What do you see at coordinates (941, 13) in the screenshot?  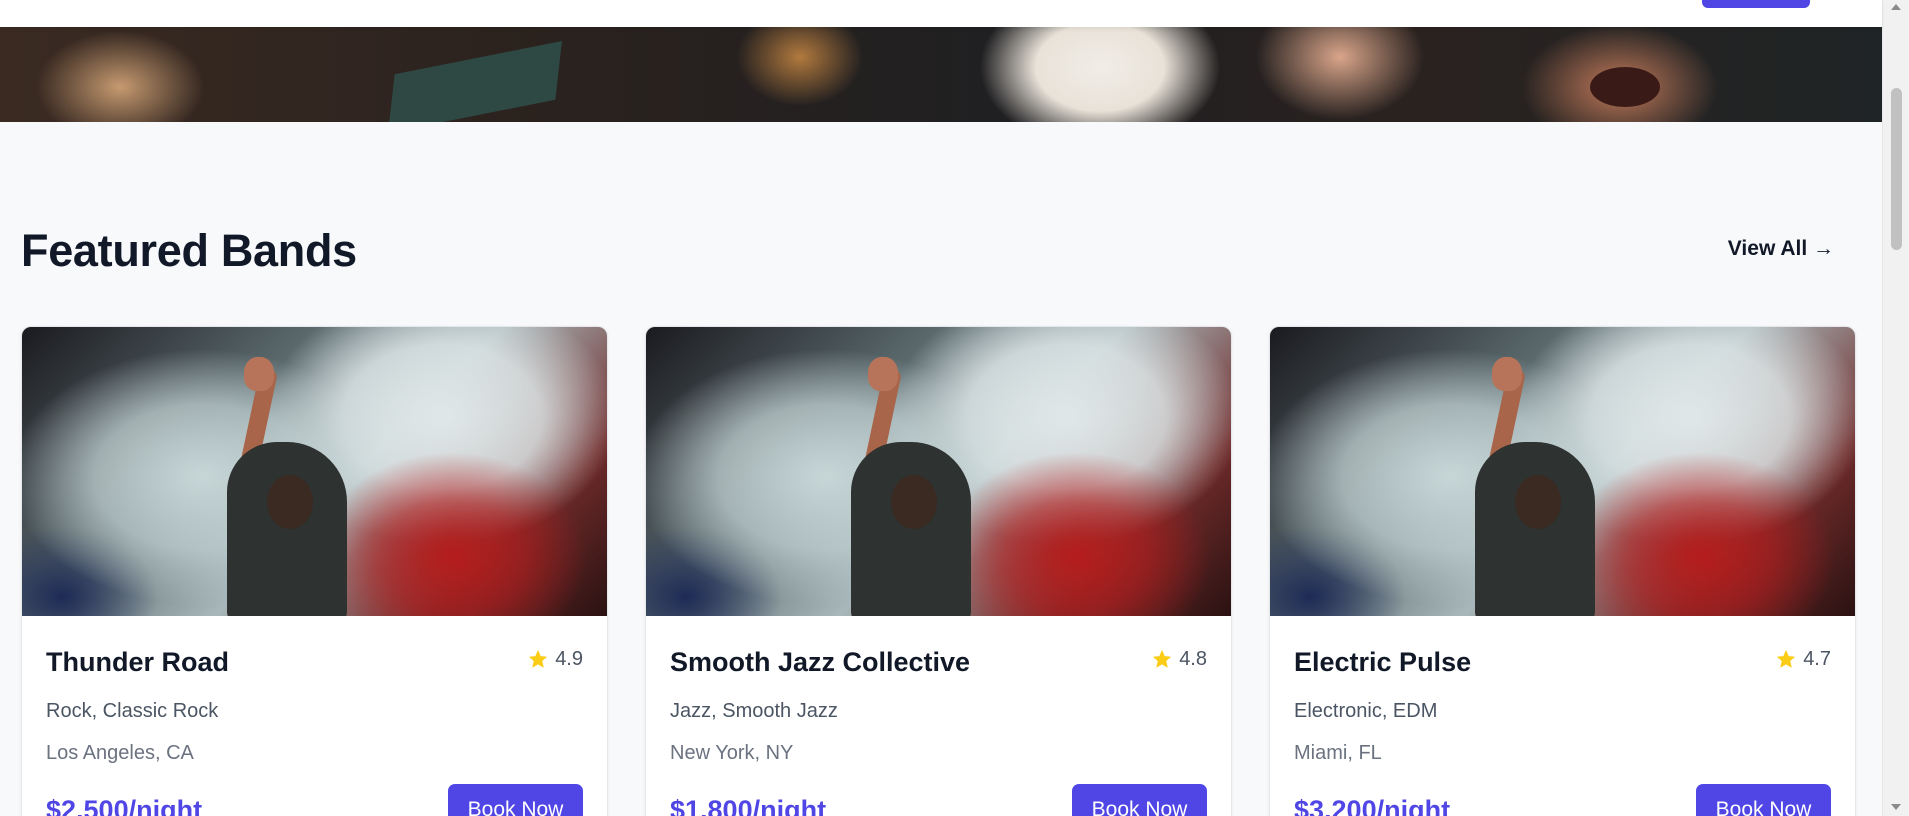 I see `top-header` at bounding box center [941, 13].